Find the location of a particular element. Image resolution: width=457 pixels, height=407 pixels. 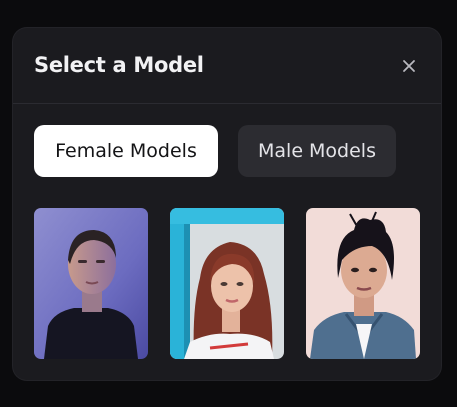

tab-male-models-label: Male Models is located at coordinates (317, 151).